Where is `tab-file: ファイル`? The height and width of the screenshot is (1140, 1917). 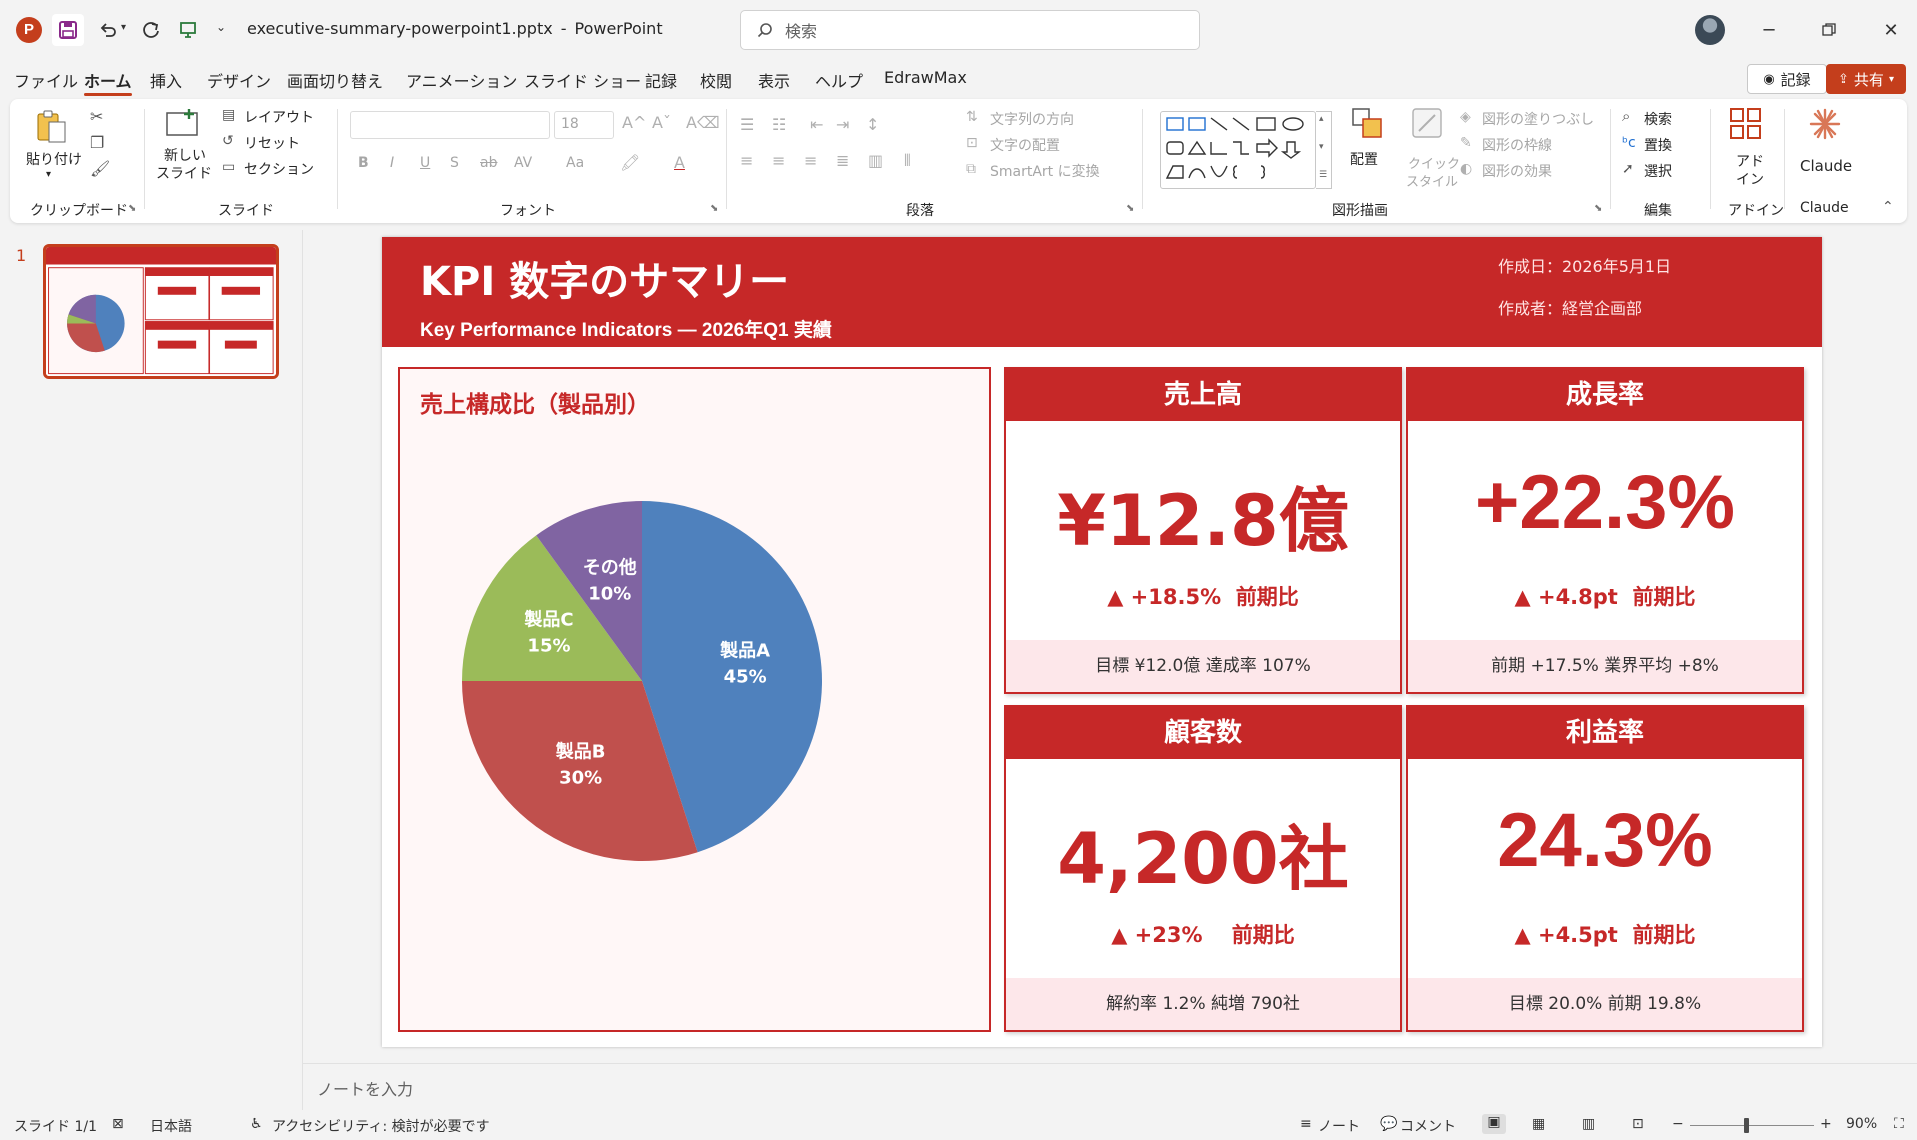
tab-file: ファイル is located at coordinates (46, 80).